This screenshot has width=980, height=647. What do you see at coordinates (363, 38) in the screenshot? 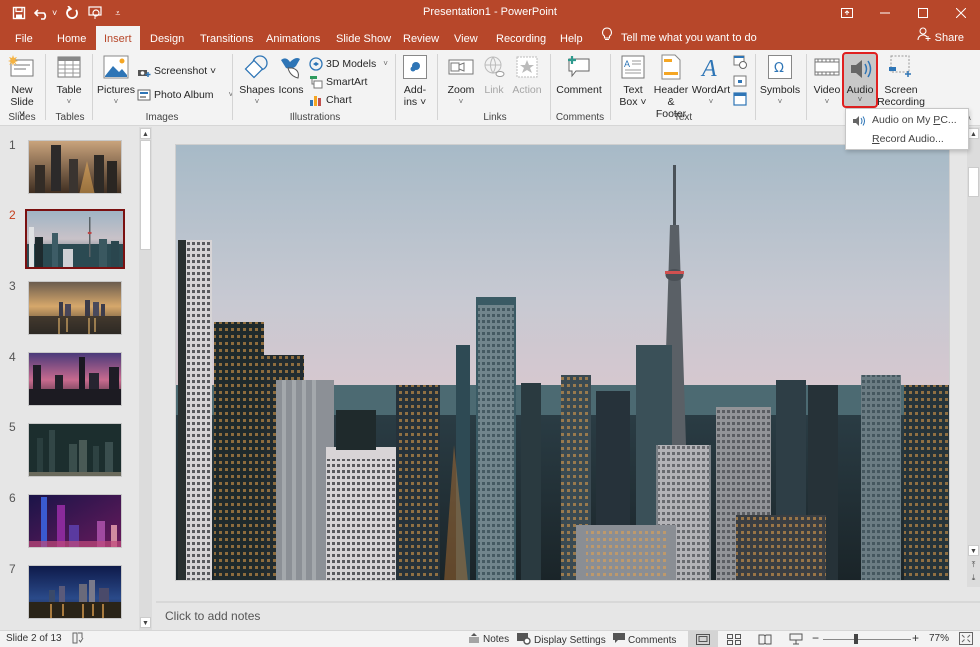
I see `tab-slide-show: Slide Show` at bounding box center [363, 38].